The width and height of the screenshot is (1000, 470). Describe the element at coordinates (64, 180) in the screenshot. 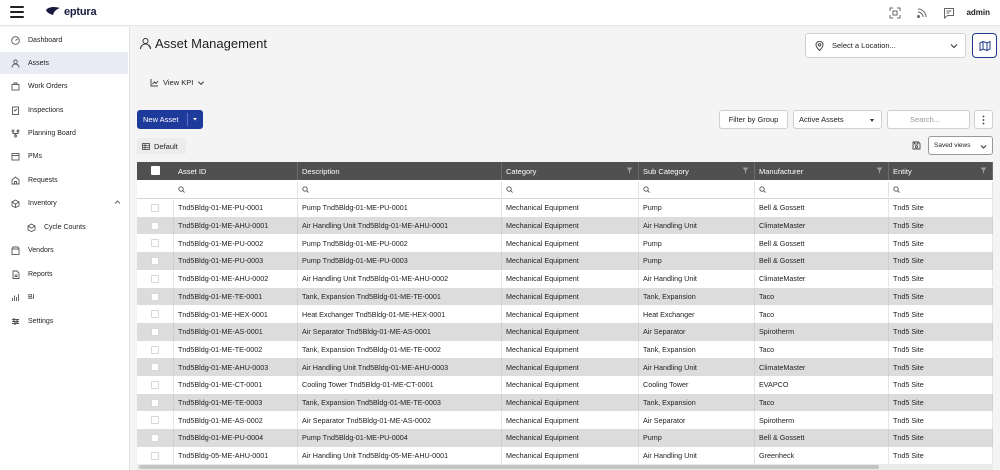

I see `sidebar-item-requests: Requests` at that location.